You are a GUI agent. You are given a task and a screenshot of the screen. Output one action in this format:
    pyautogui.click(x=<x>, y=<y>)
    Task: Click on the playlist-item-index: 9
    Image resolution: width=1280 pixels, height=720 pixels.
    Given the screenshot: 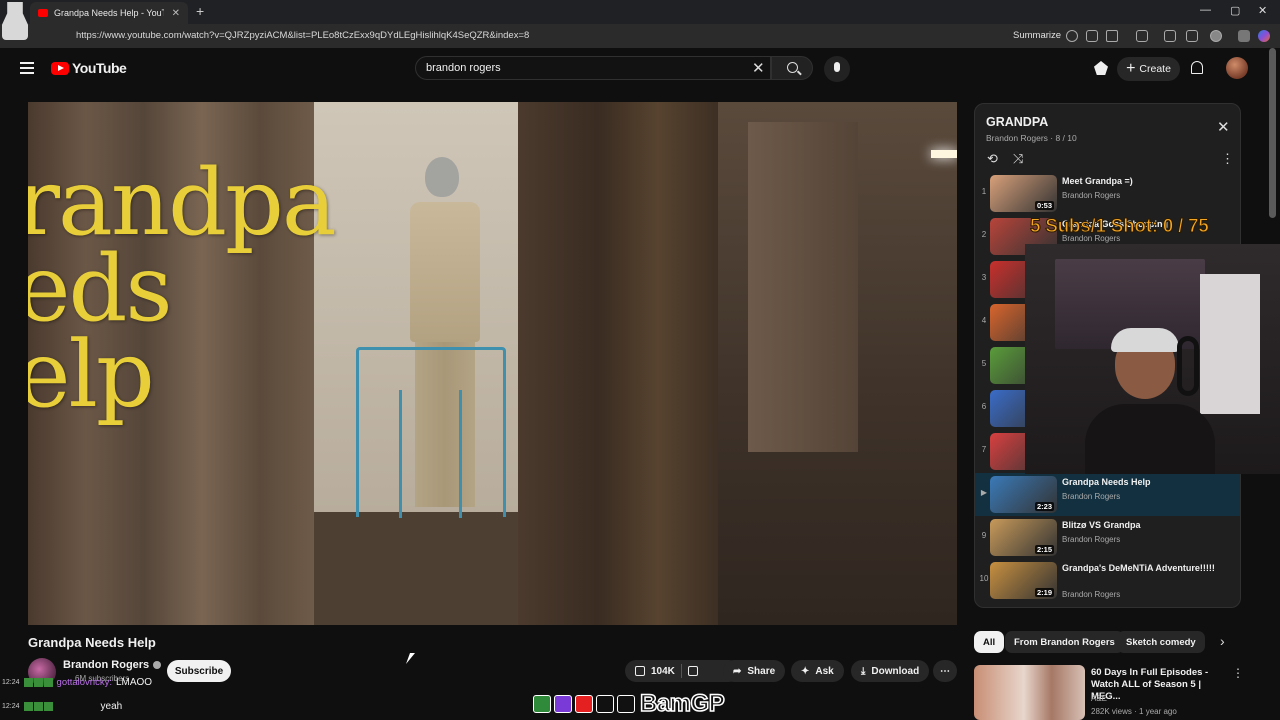 What is the action you would take?
    pyautogui.click(x=984, y=535)
    